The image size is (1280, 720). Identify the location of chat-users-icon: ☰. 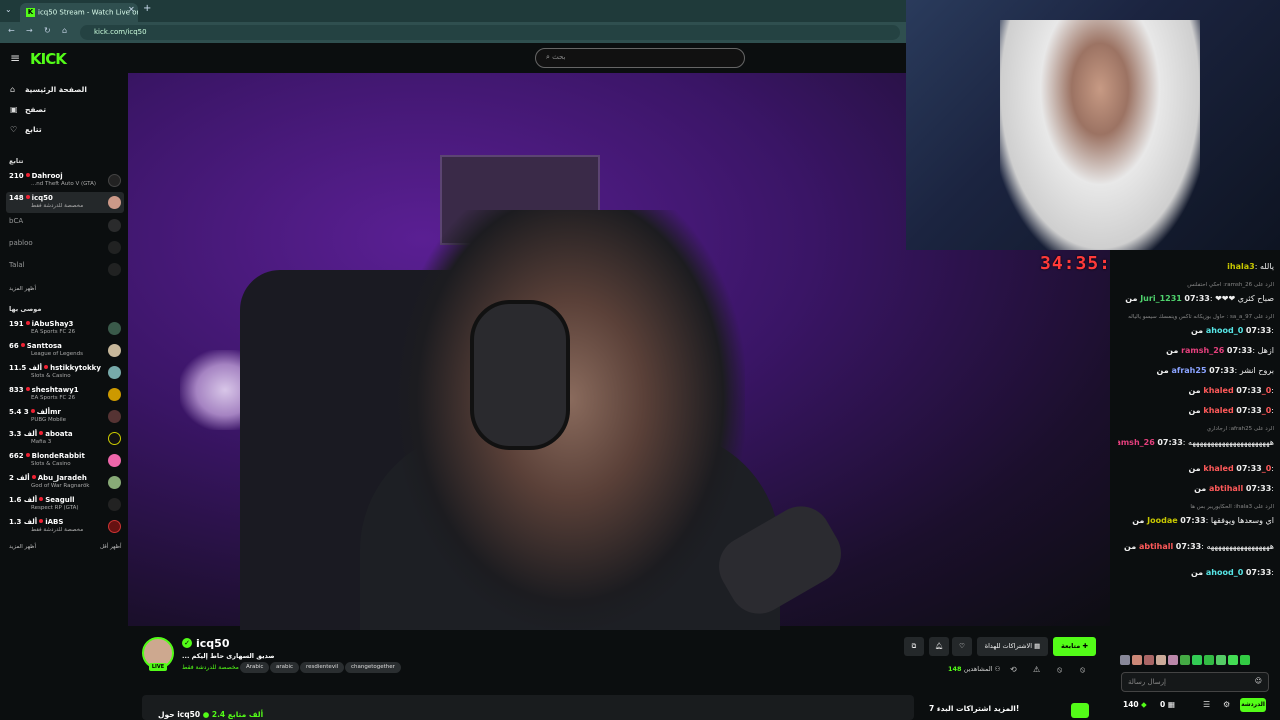
(1206, 704).